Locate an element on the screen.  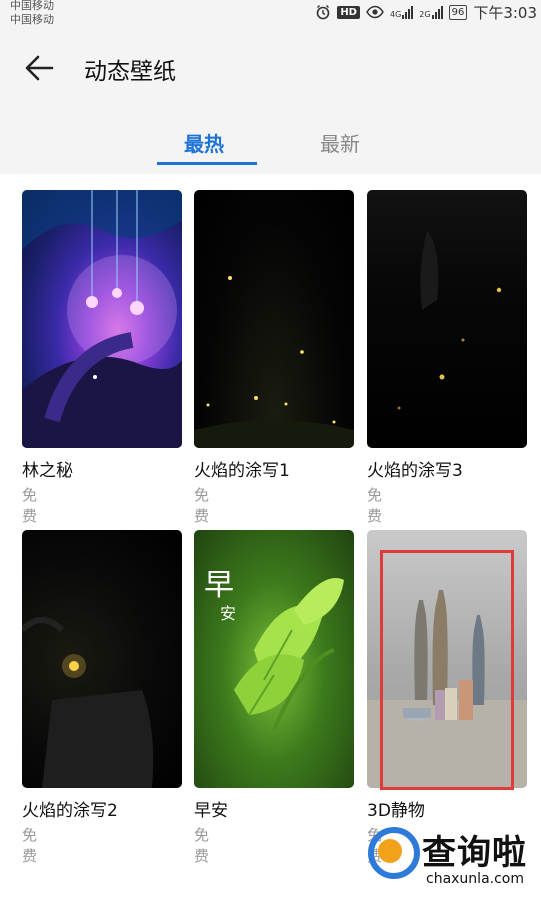
carrier-label-2: 中国移动 is located at coordinates (32, 19).